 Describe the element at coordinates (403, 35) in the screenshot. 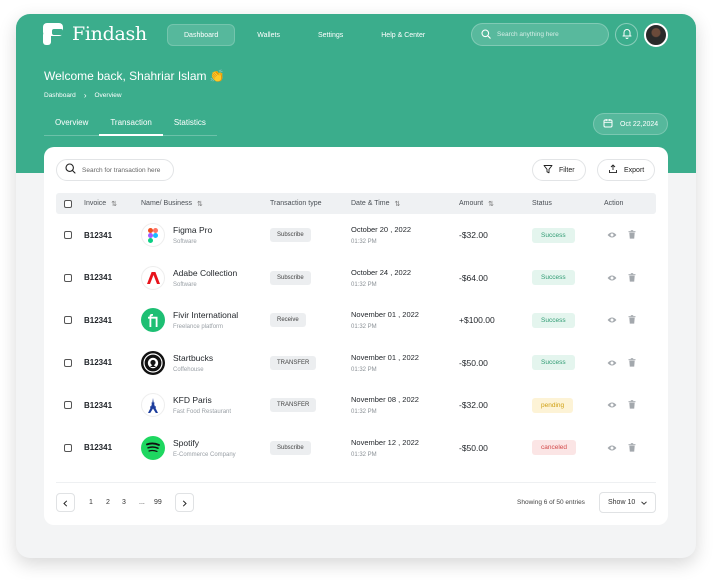

I see `nav-help-center: Help & Center` at that location.